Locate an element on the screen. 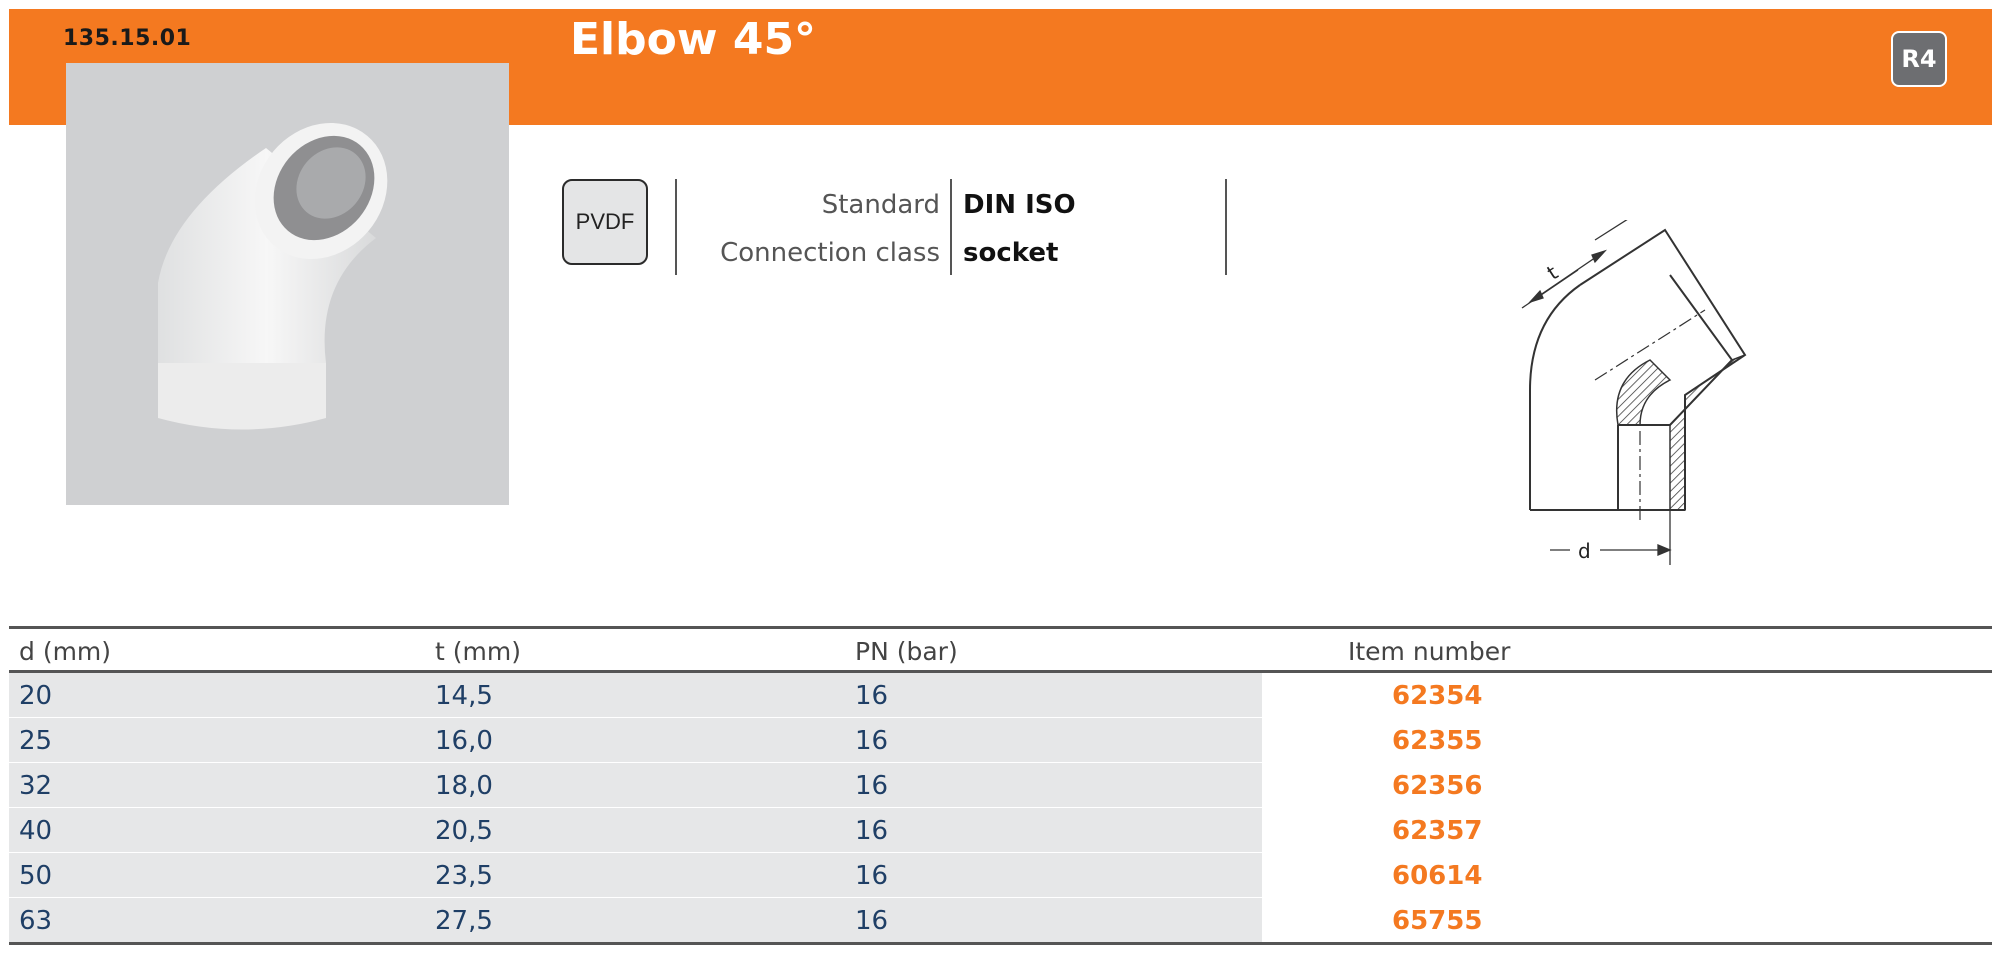 This screenshot has width=2000, height=955. table-row: 40 20,5 16 62357 is located at coordinates (1000, 830).